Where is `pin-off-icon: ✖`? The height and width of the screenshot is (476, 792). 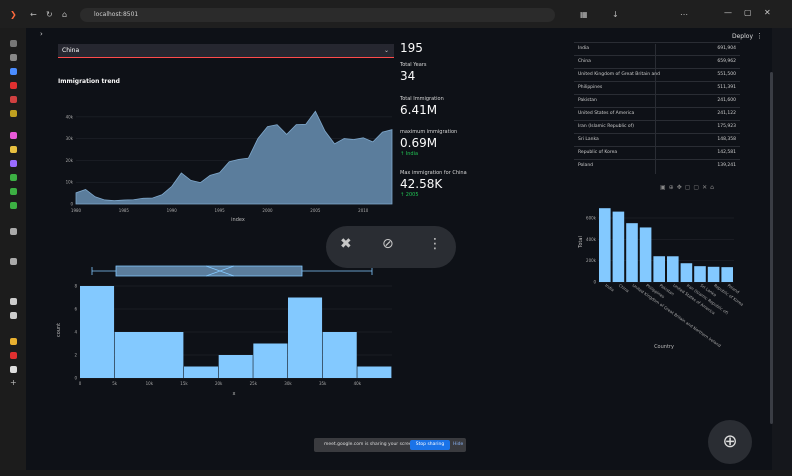
pin-off-icon: ✖ is located at coordinates (346, 244).